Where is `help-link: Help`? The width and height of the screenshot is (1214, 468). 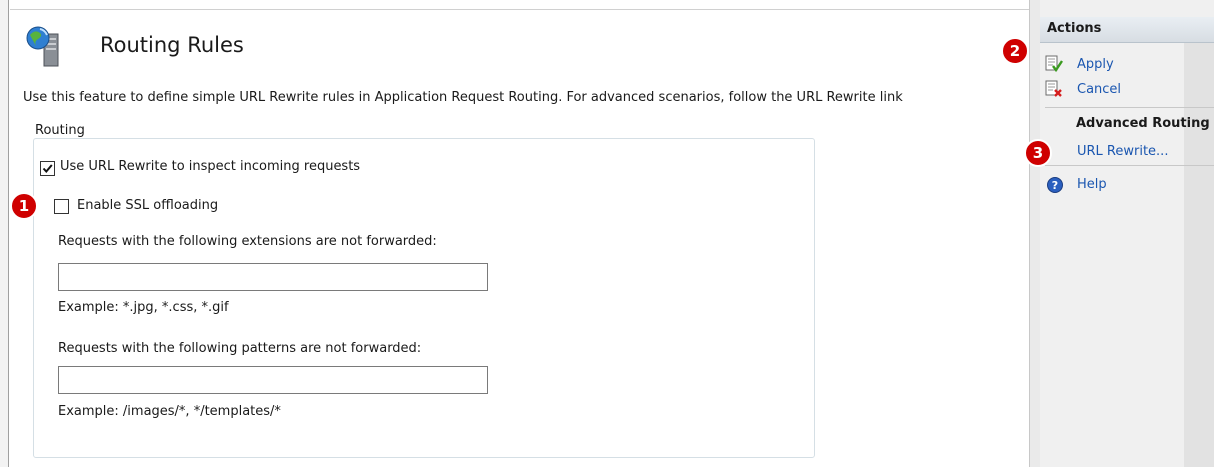 help-link: Help is located at coordinates (1092, 184).